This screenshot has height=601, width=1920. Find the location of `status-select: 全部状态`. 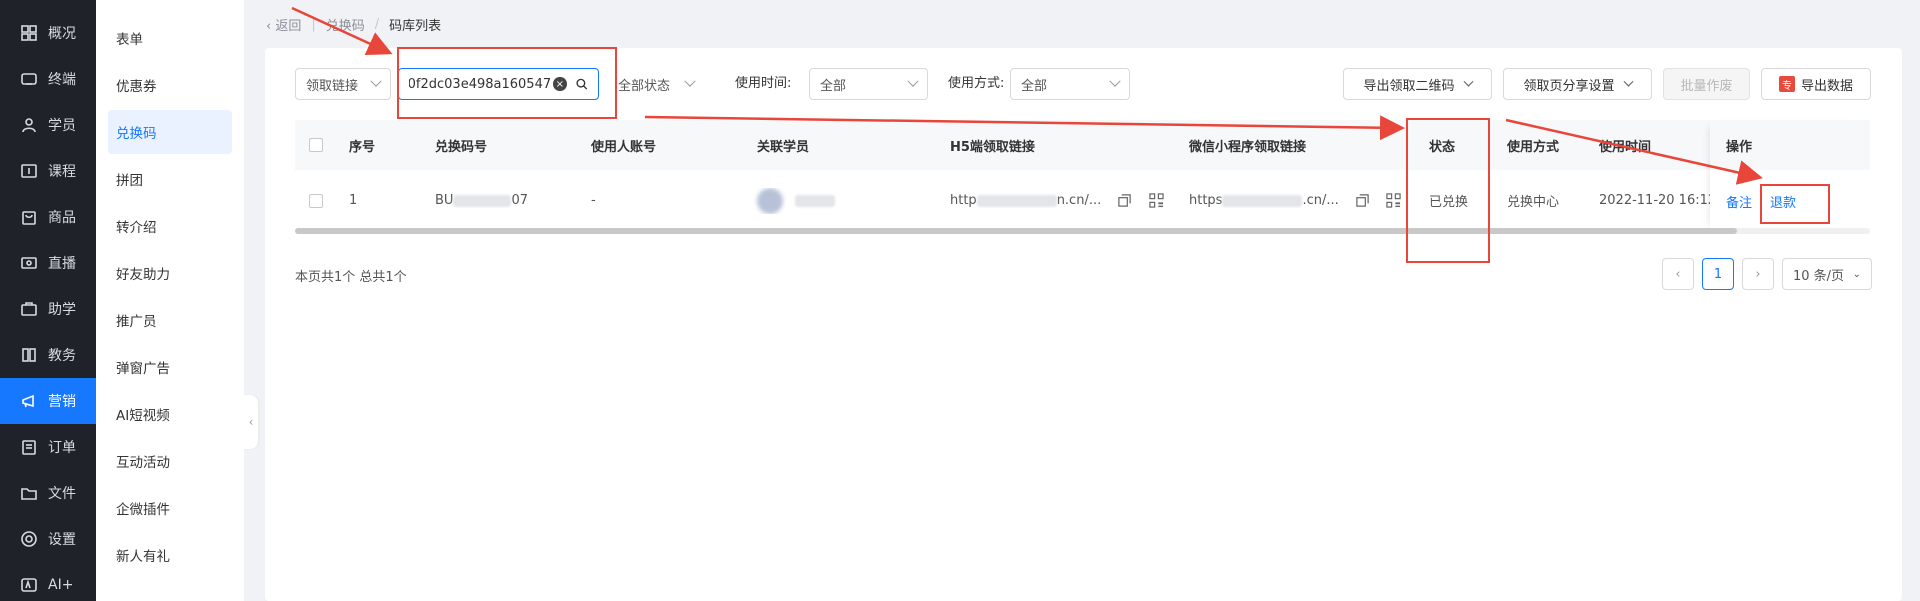

status-select: 全部状态 is located at coordinates (656, 84).